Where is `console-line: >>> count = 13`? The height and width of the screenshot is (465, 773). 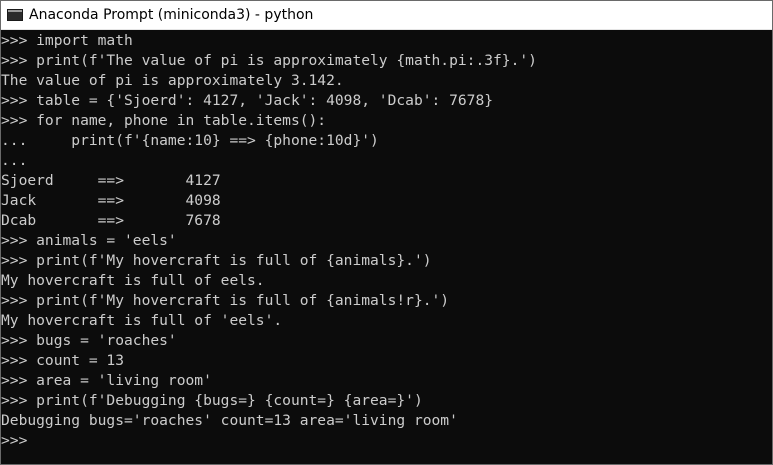 console-line: >>> count = 13 is located at coordinates (63, 360).